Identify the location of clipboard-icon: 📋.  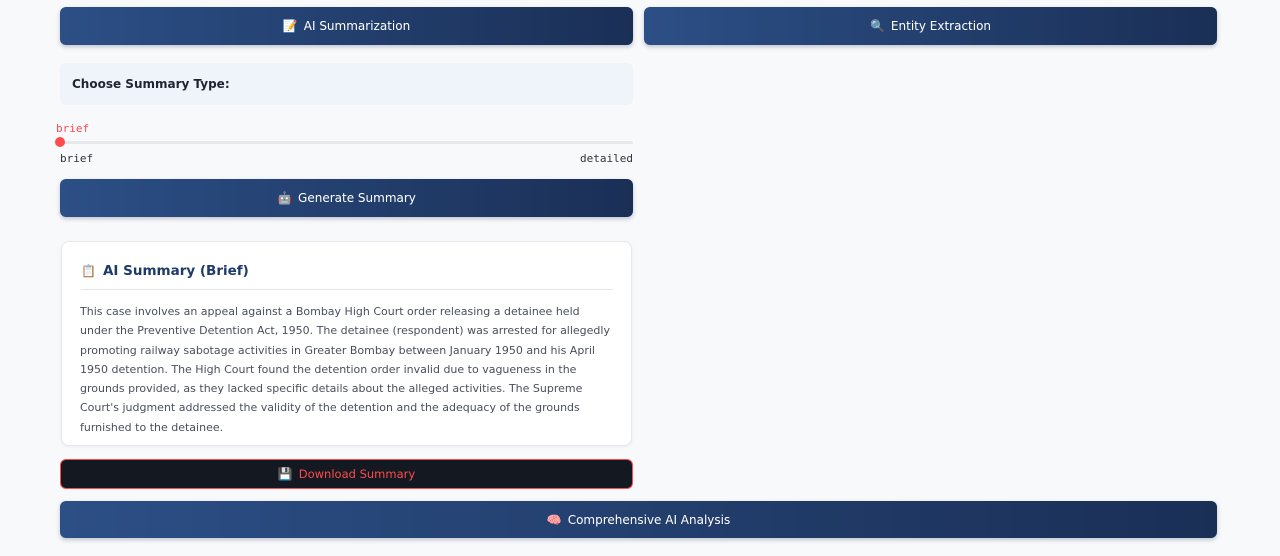
(88, 271).